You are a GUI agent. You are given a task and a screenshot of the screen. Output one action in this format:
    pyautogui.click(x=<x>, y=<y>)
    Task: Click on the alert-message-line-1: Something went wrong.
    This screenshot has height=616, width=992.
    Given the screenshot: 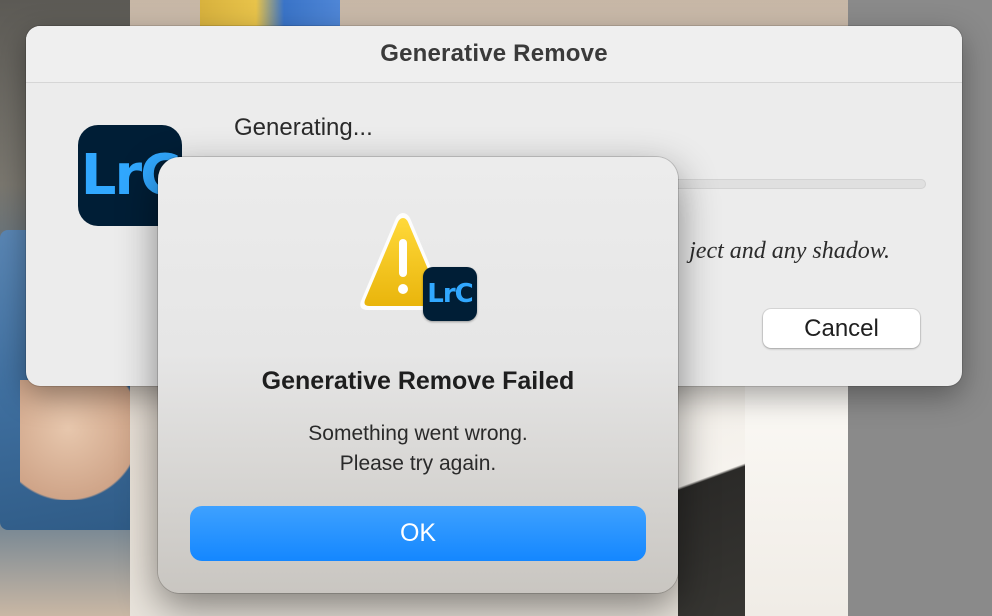 What is the action you would take?
    pyautogui.click(x=418, y=433)
    